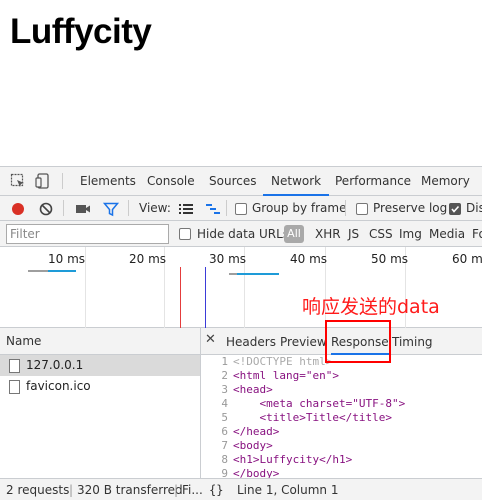 The height and width of the screenshot is (500, 482). What do you see at coordinates (286, 375) in the screenshot?
I see `code-text: <html lang="en">` at bounding box center [286, 375].